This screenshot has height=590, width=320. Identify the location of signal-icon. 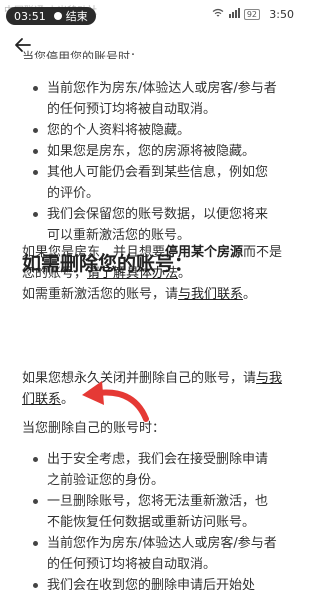
(234, 14).